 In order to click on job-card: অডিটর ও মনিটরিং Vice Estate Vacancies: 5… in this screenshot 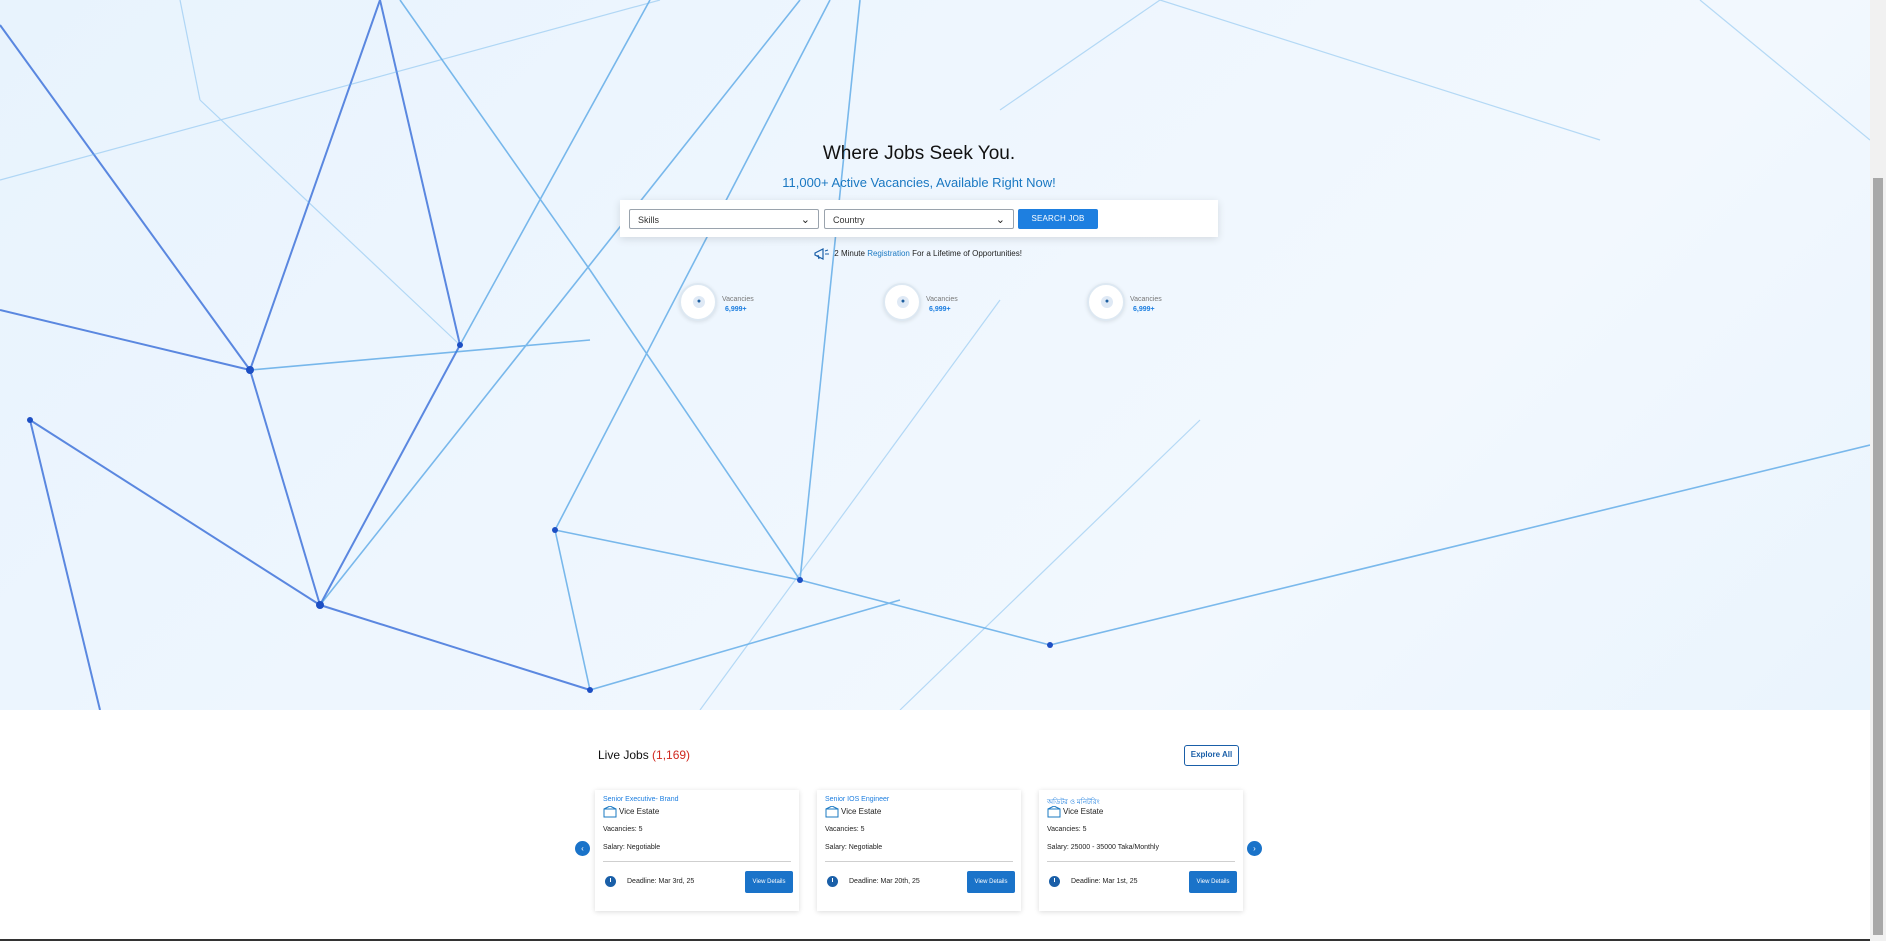, I will do `click(1141, 850)`.